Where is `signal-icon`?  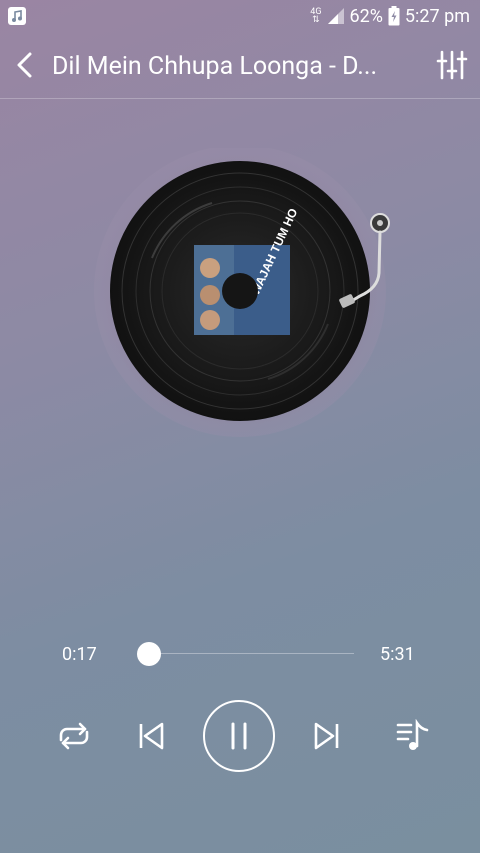 signal-icon is located at coordinates (335, 16).